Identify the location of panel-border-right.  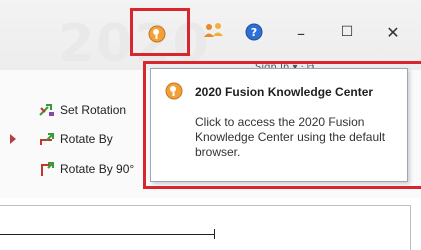
(410, 227).